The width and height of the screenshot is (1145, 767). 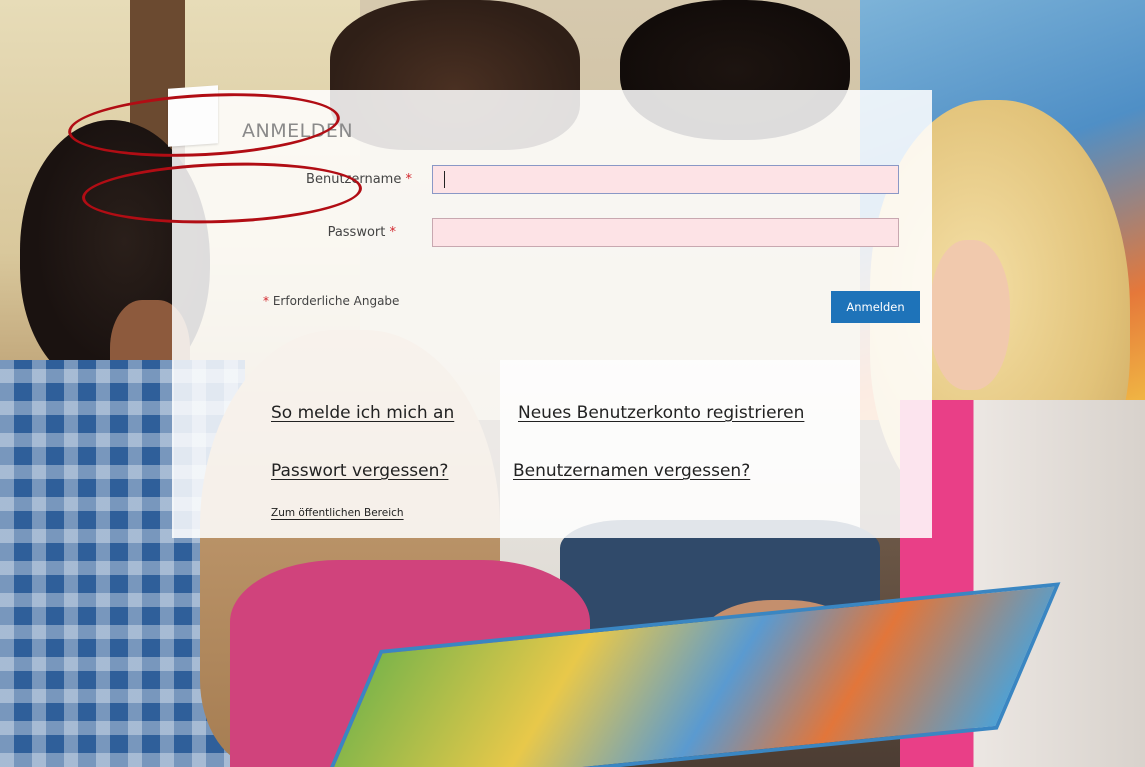 What do you see at coordinates (356, 232) in the screenshot?
I see `password-label-text: Passwort` at bounding box center [356, 232].